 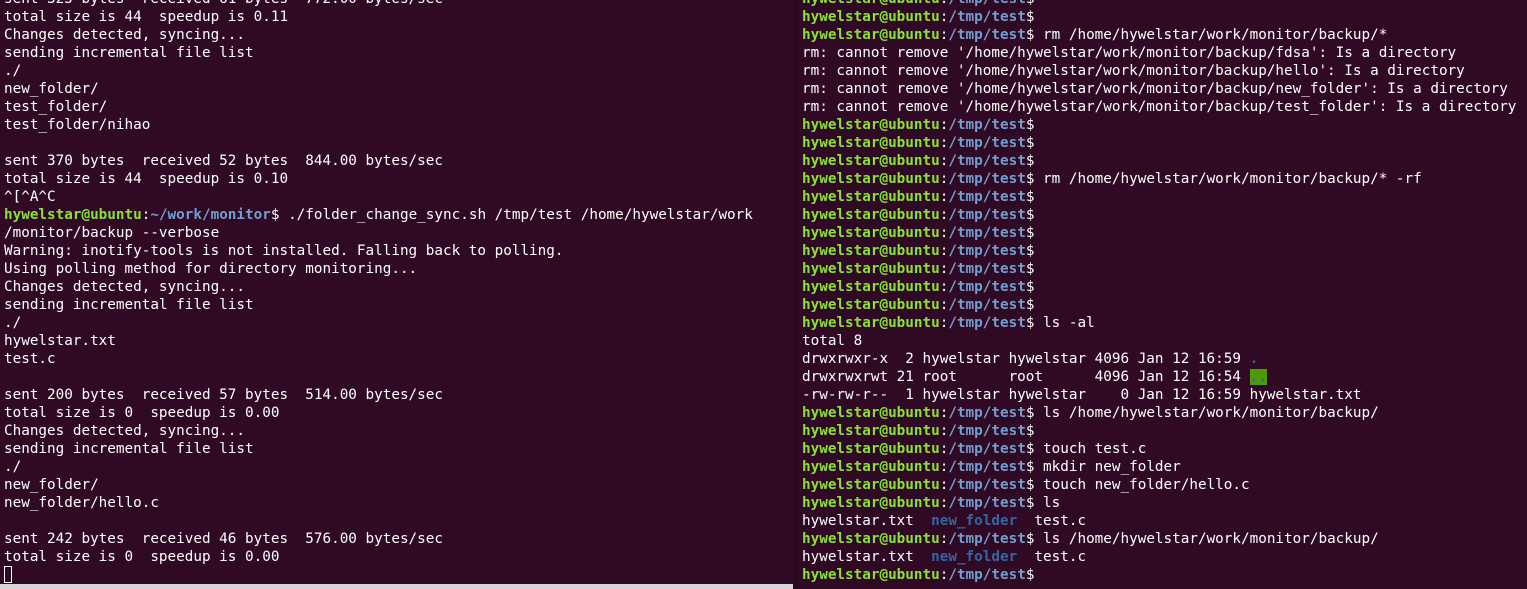 What do you see at coordinates (60, 341) in the screenshot?
I see `terminal-line: hywelstar.txt` at bounding box center [60, 341].